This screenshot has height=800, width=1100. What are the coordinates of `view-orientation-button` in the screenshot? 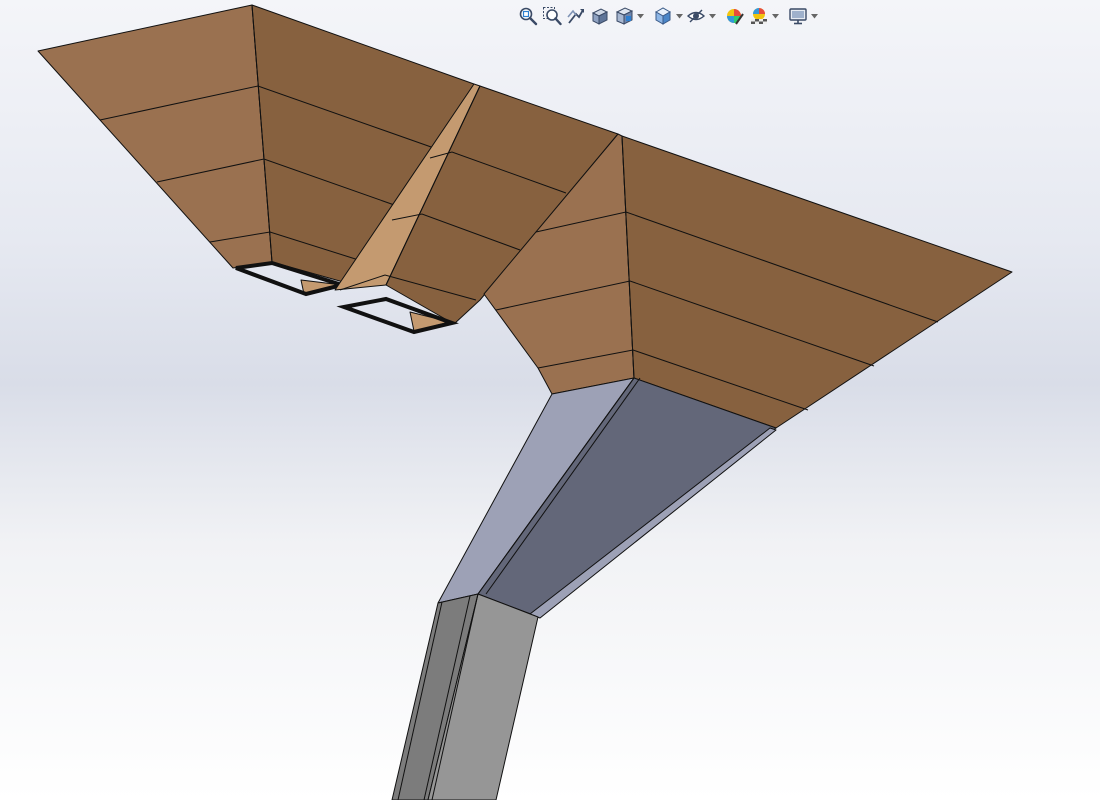 It's located at (624, 16).